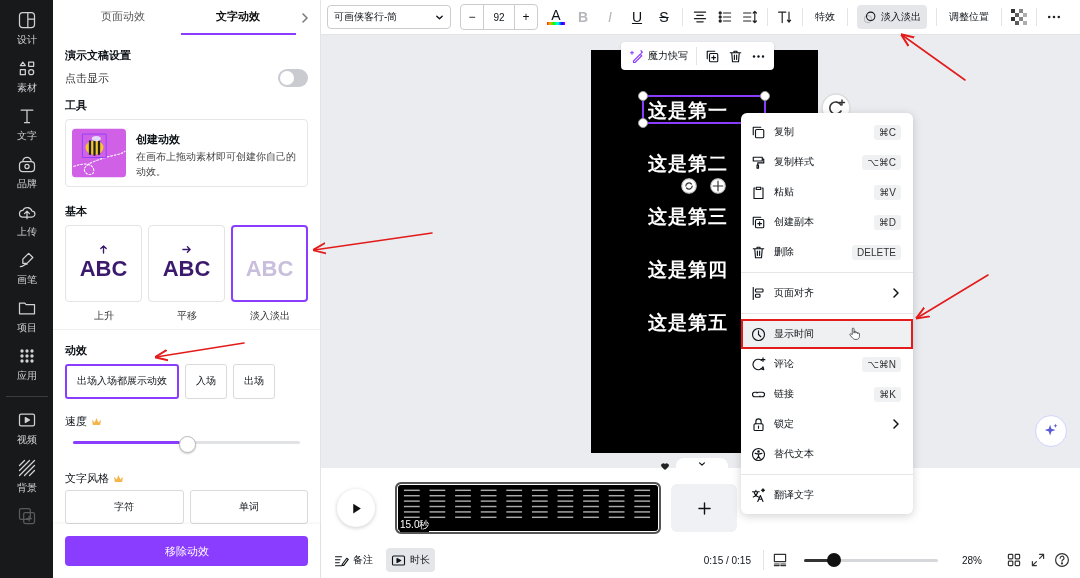 This screenshot has width=1080, height=578. Describe the element at coordinates (688, 216) in the screenshot. I see `canvas-text: 这是第三` at that location.